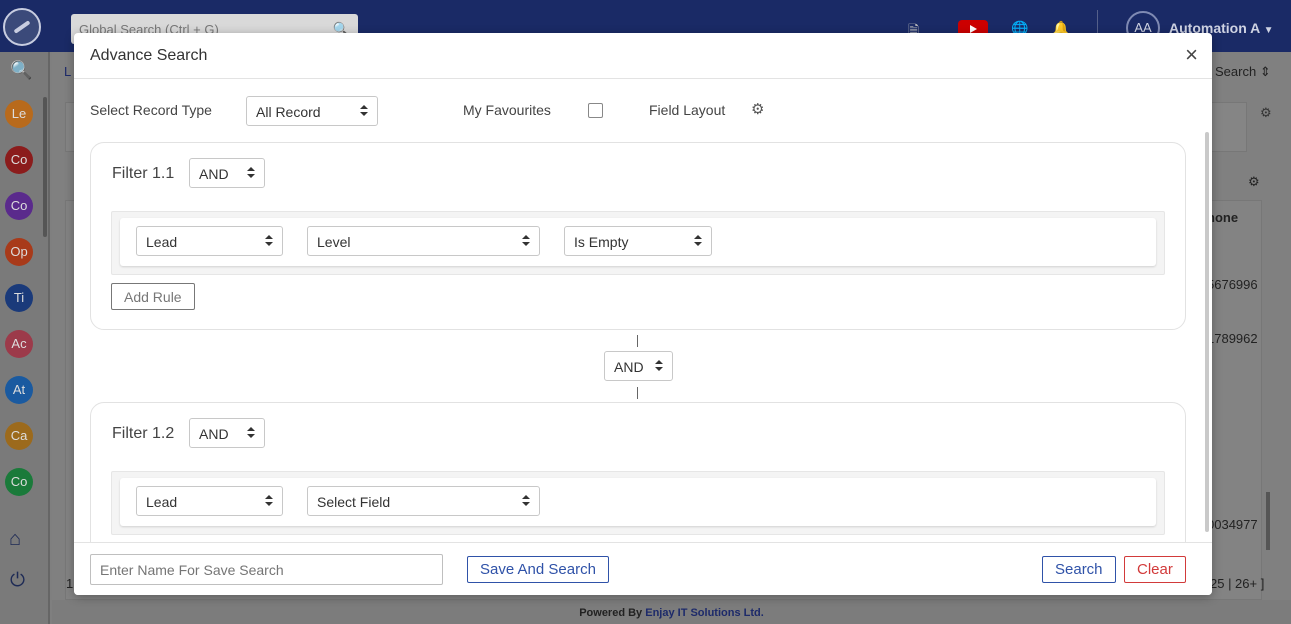  I want to click on sidebar-module-item: Ac, so click(19, 344).